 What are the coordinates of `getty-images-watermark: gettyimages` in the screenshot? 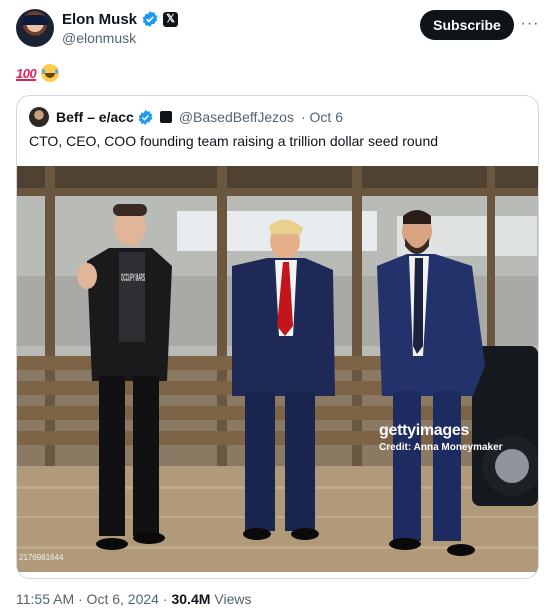 It's located at (424, 430).